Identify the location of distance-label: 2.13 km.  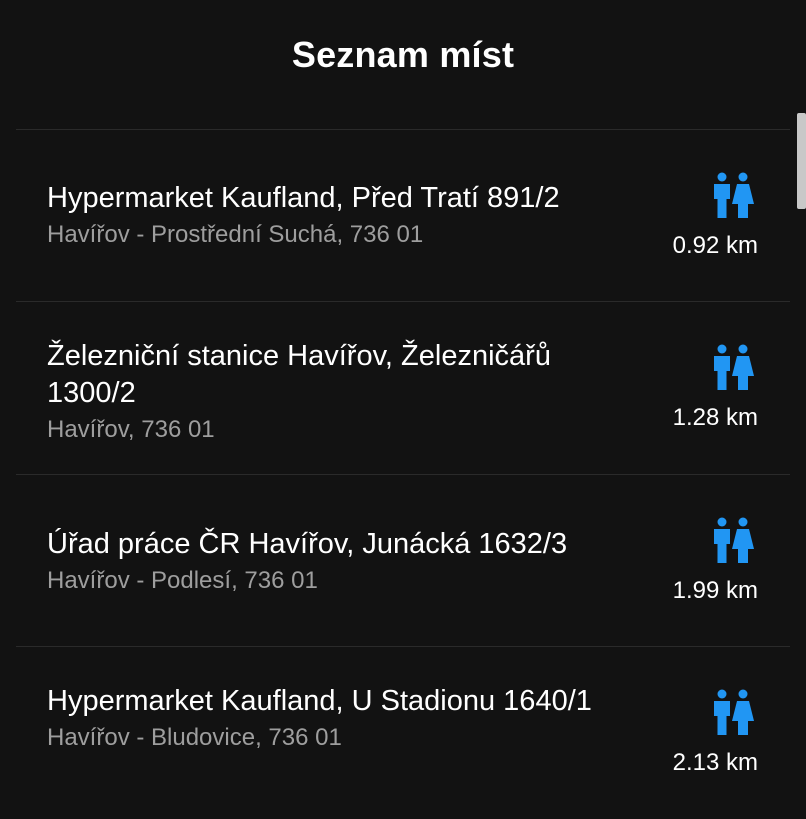
(715, 762).